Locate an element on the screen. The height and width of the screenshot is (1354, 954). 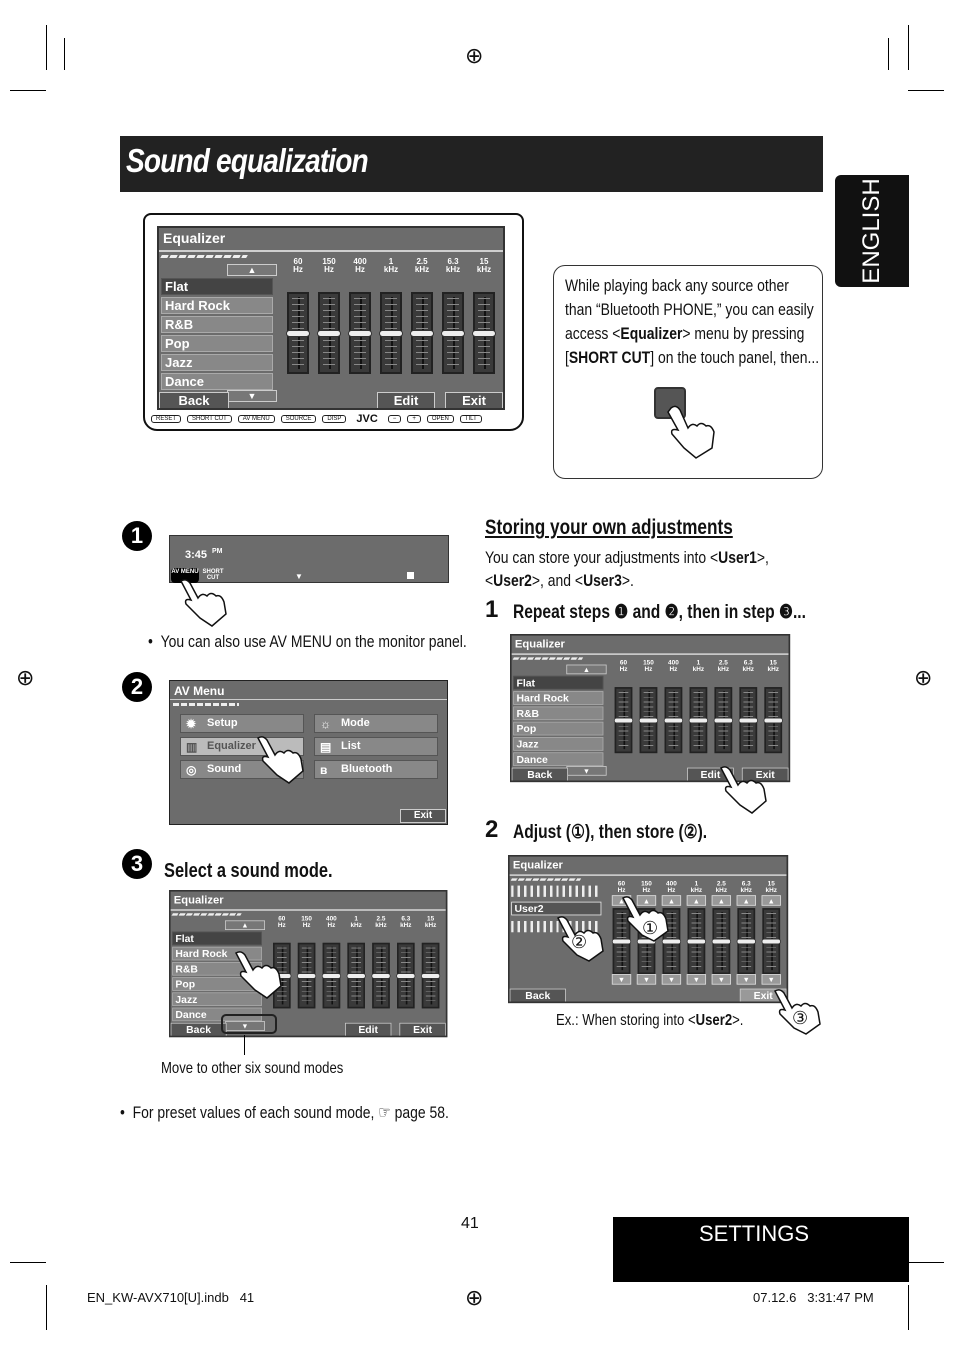
menu-item-mode: ☼ Mode is located at coordinates (376, 723).